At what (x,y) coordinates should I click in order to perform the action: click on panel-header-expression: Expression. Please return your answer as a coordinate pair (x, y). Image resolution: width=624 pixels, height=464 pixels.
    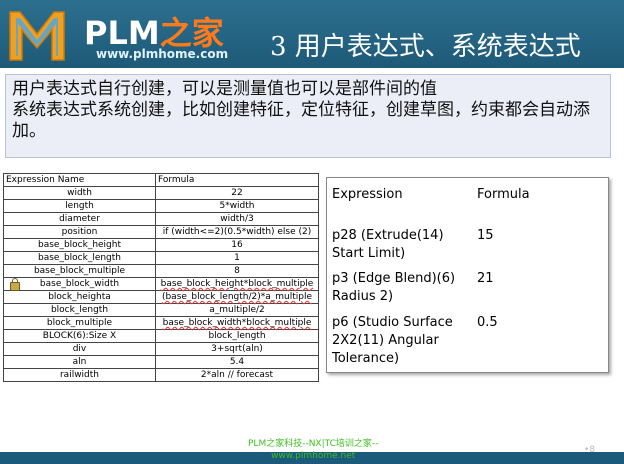
    Looking at the image, I should click on (367, 194).